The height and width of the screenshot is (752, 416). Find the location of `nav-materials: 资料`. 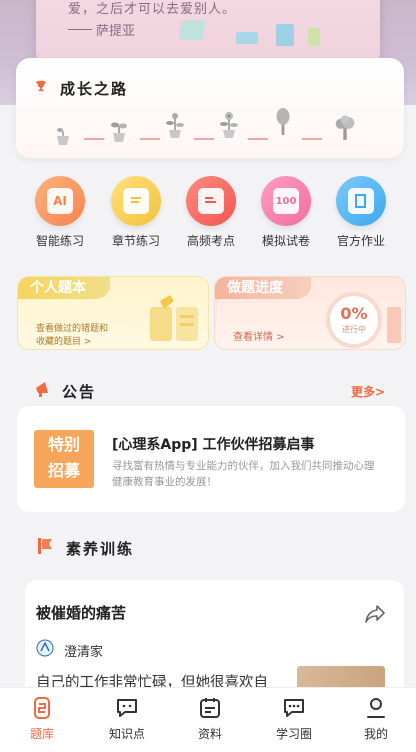

nav-materials: 资料 is located at coordinates (210, 719).